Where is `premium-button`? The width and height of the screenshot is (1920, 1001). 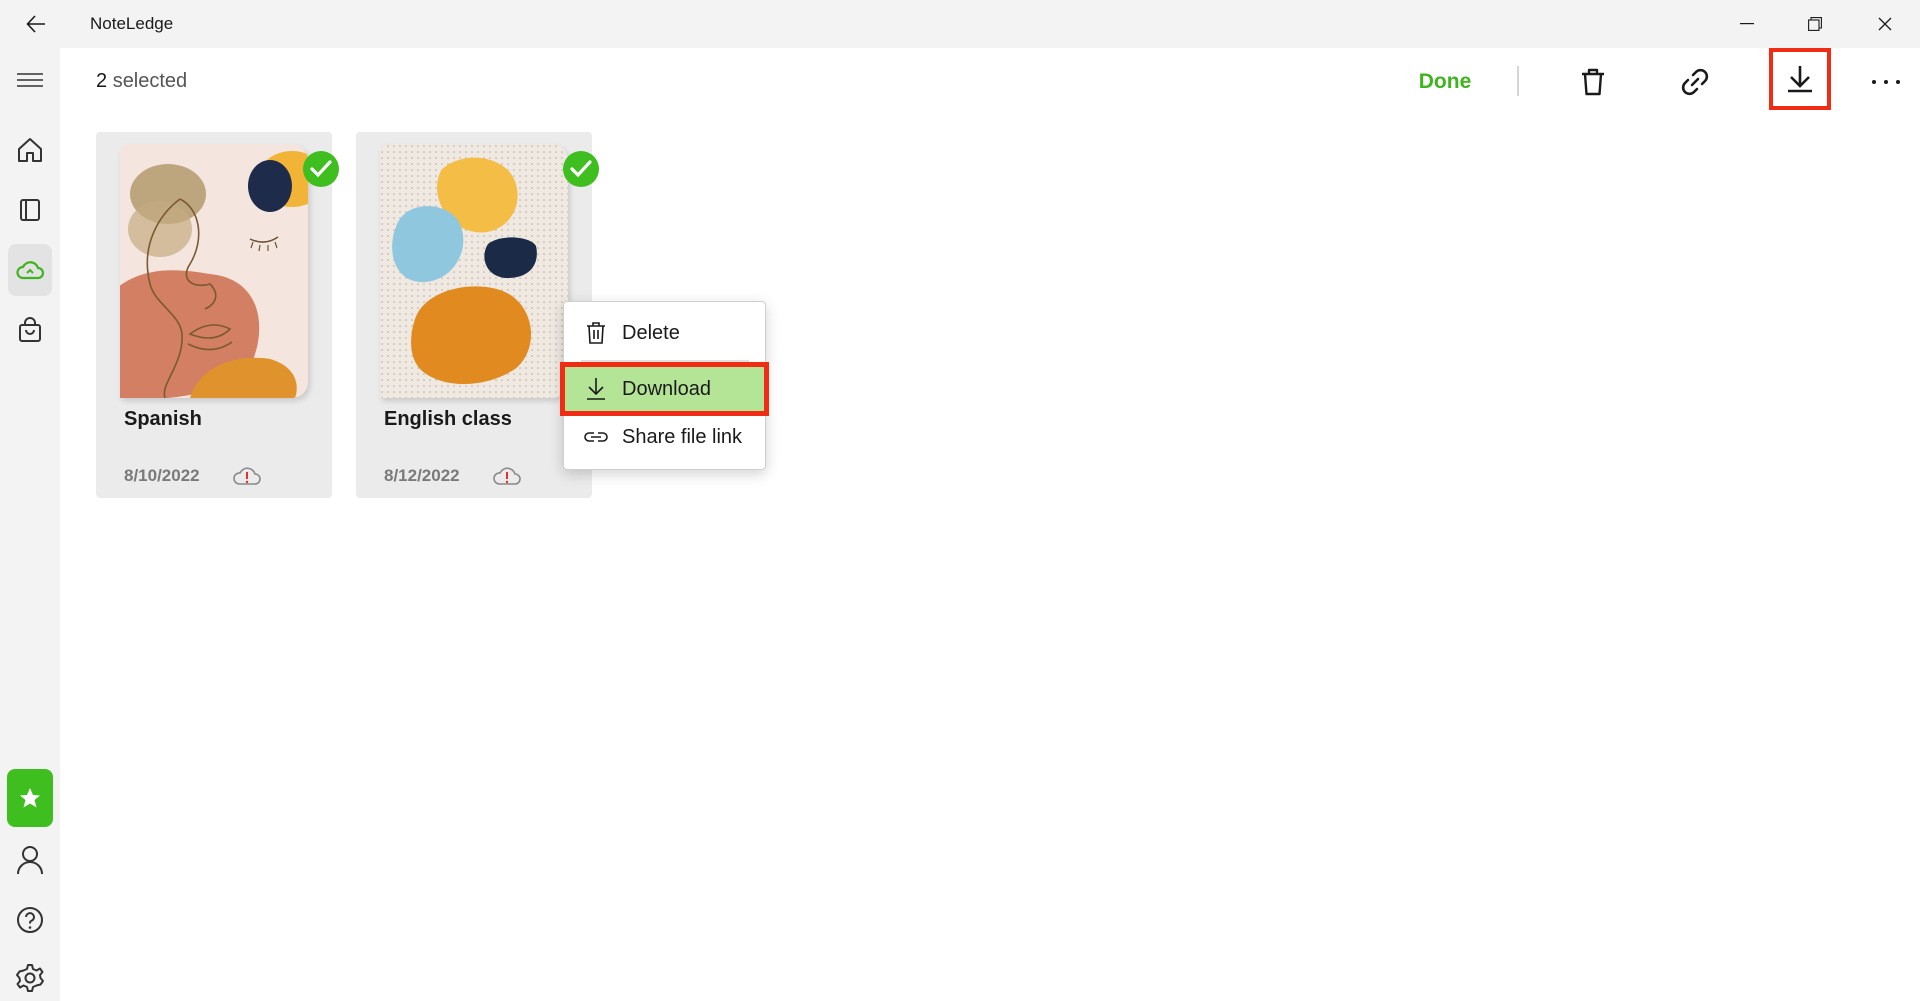 premium-button is located at coordinates (30, 798).